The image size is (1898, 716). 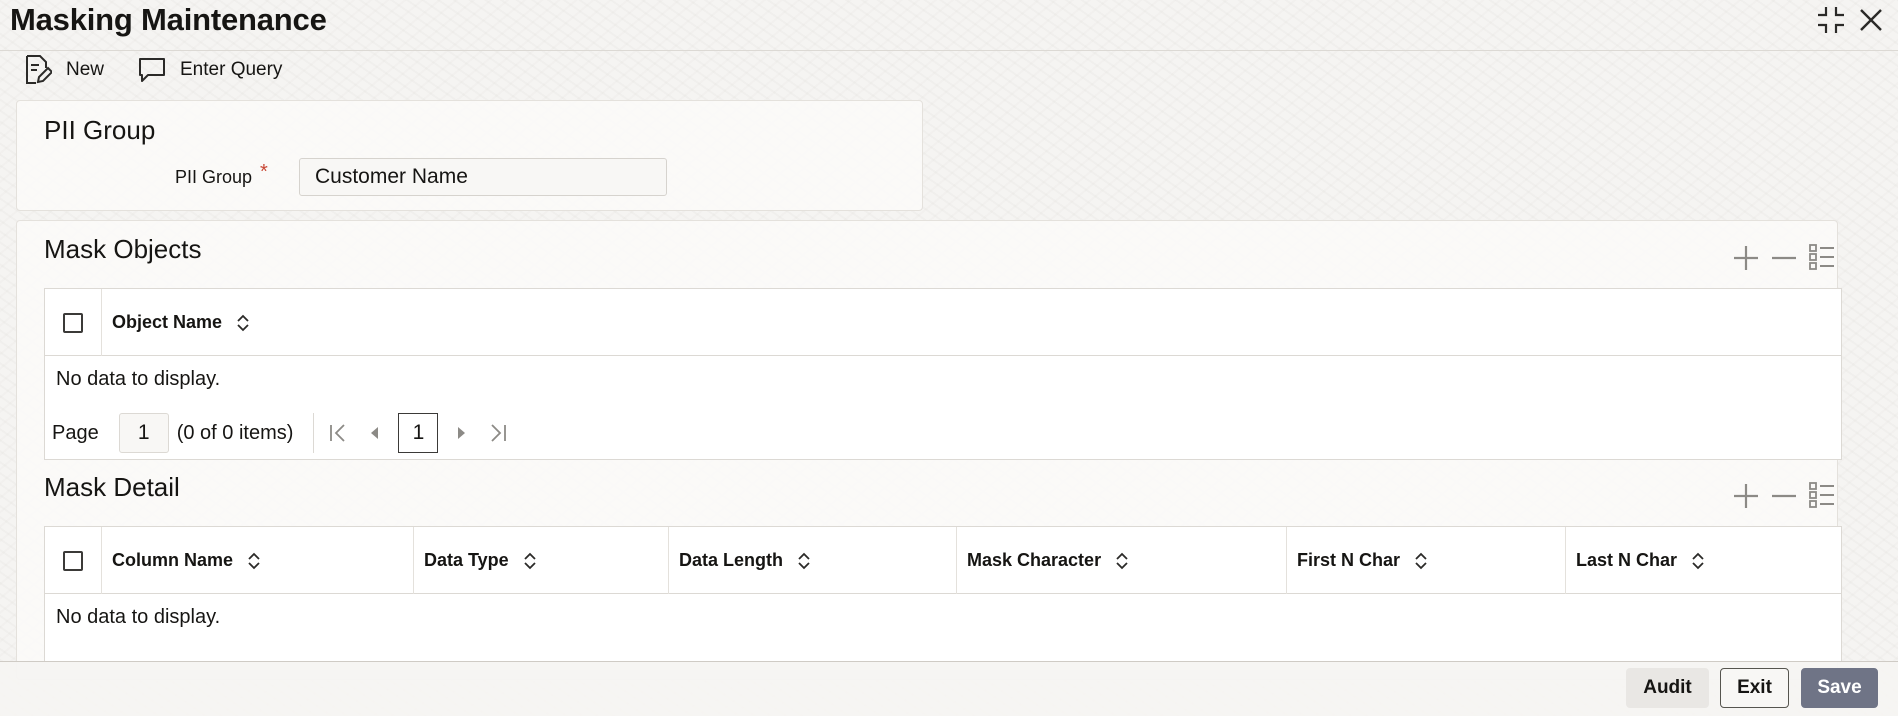 I want to click on header-divider, so click(x=949, y=50).